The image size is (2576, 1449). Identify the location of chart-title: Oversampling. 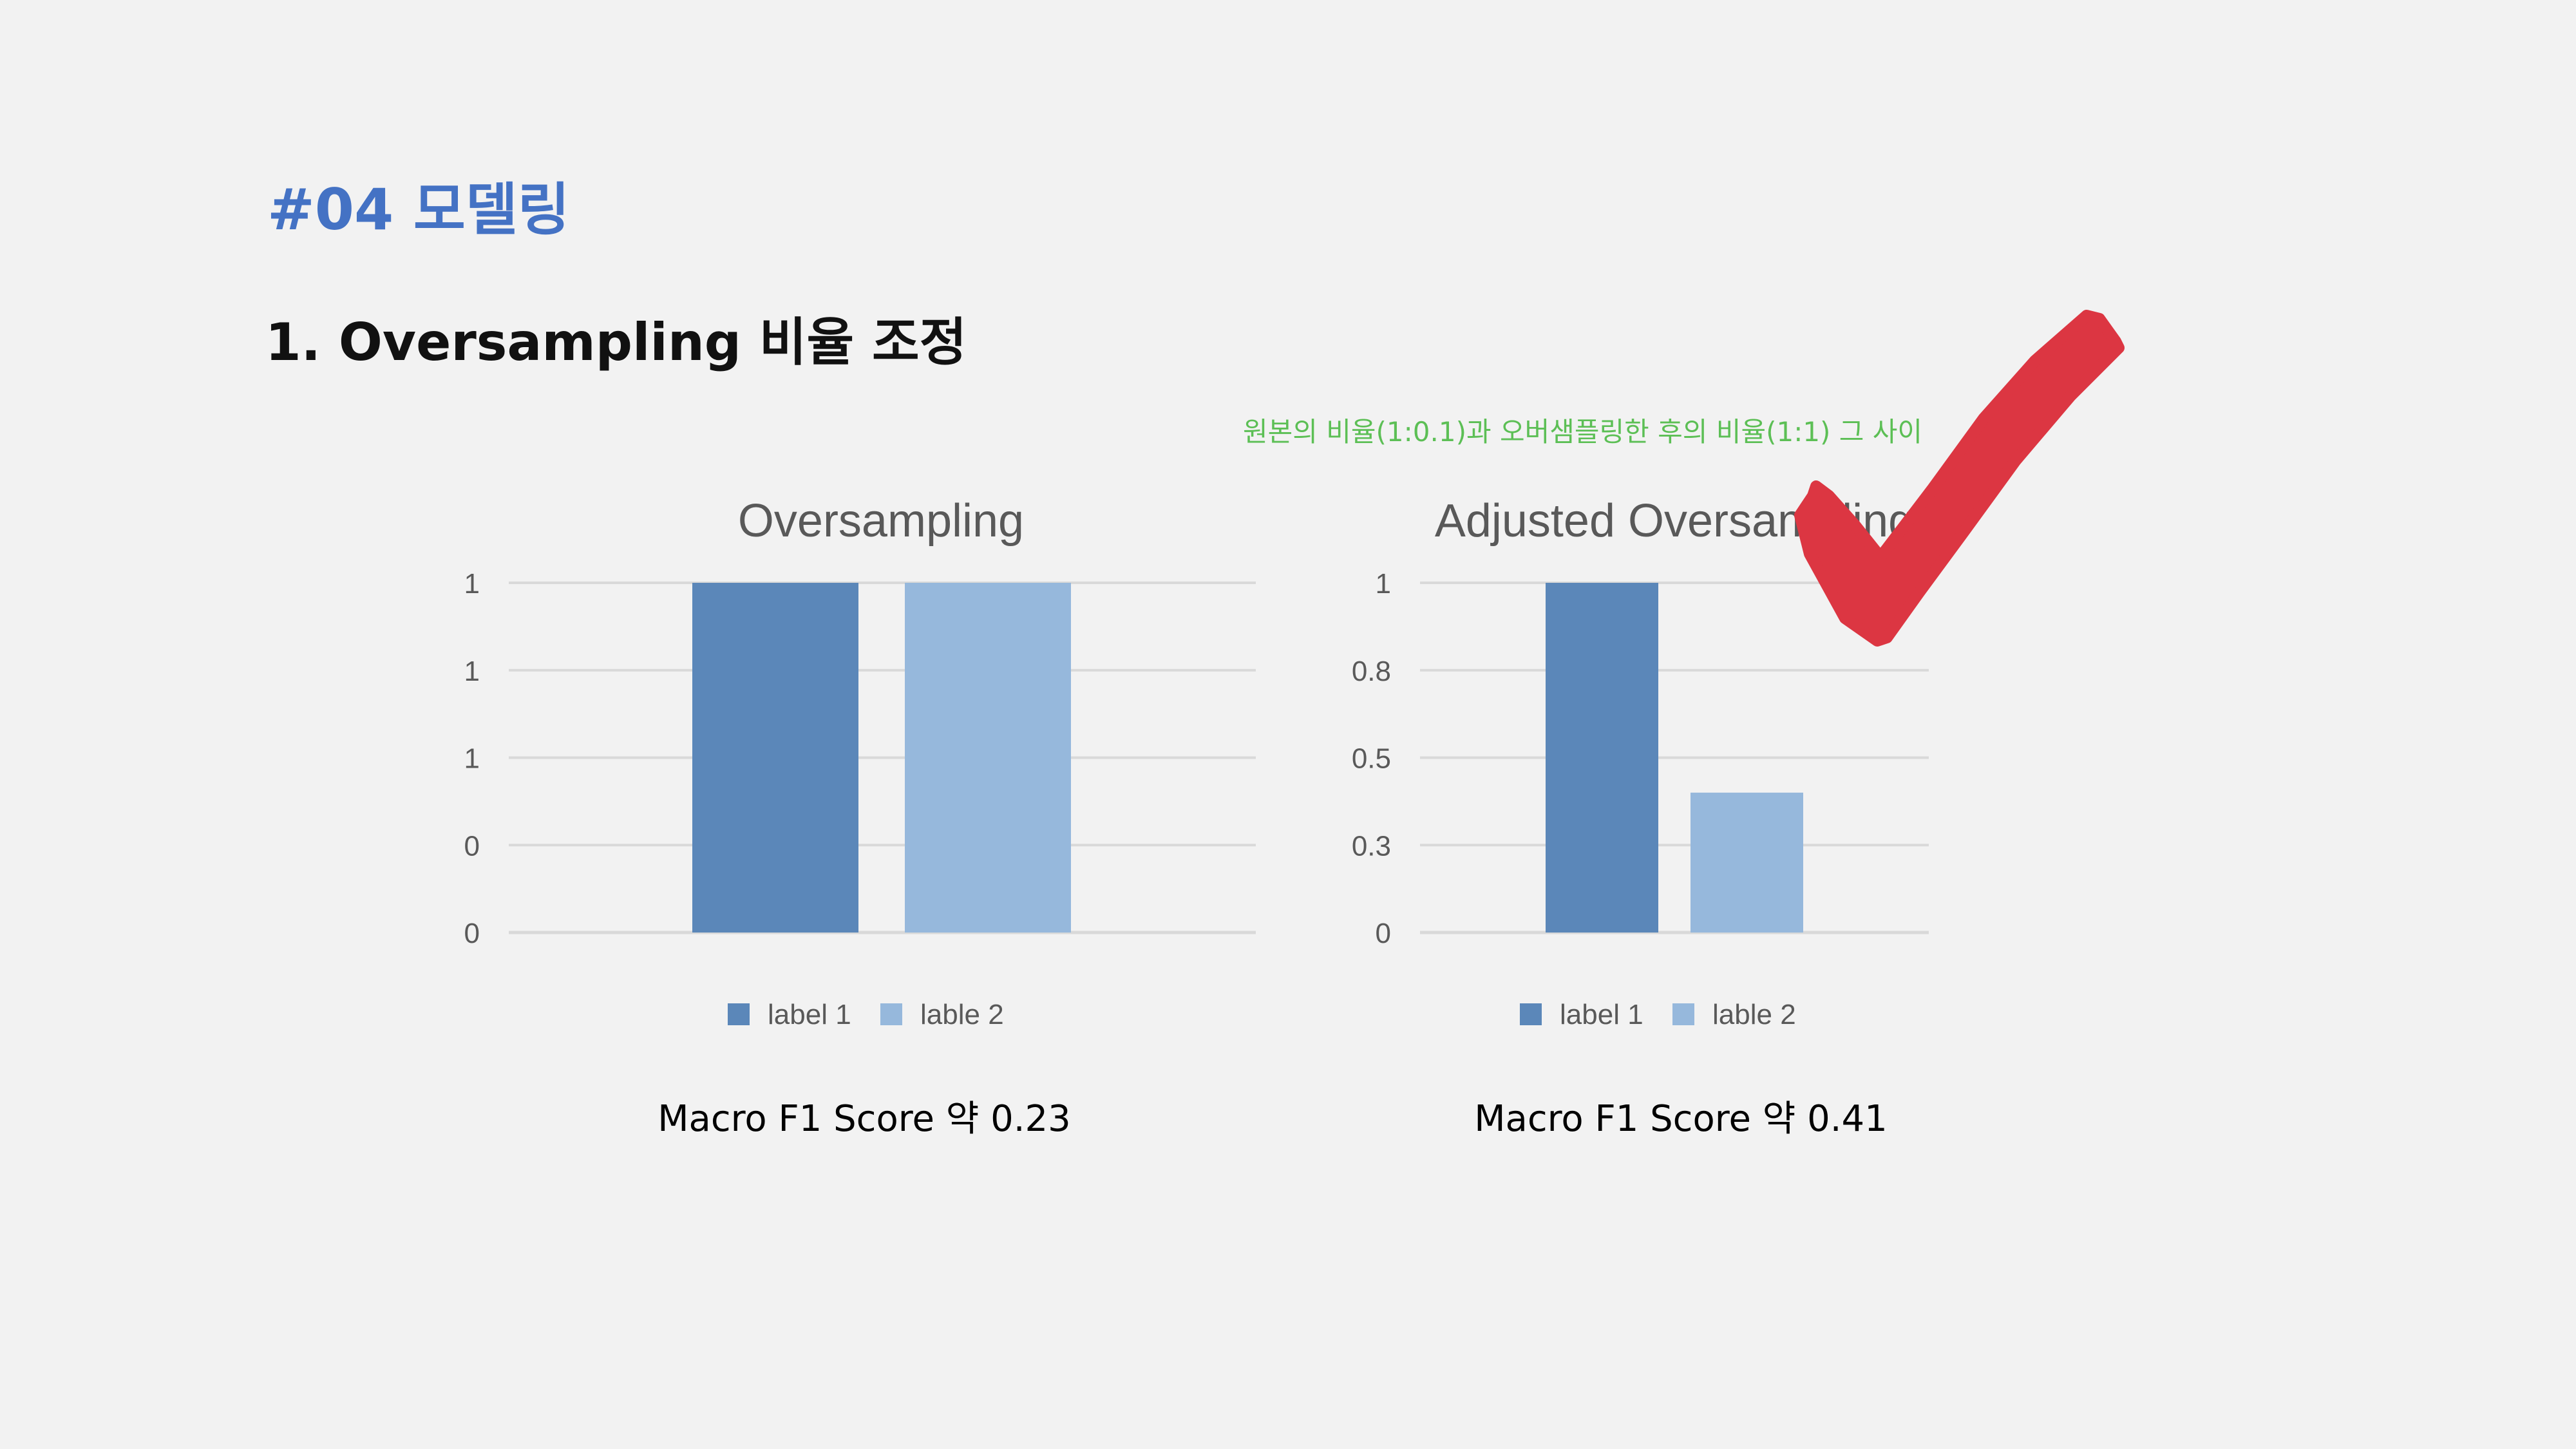
(881, 521).